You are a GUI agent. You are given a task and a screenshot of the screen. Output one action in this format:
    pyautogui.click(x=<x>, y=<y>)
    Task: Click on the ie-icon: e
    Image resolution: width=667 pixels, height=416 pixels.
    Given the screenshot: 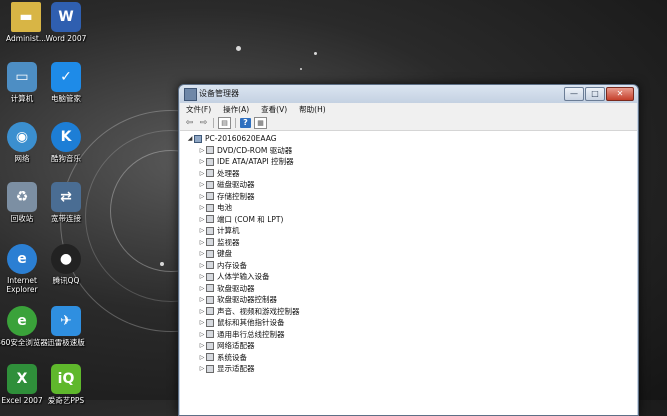 What is the action you would take?
    pyautogui.click(x=22, y=259)
    